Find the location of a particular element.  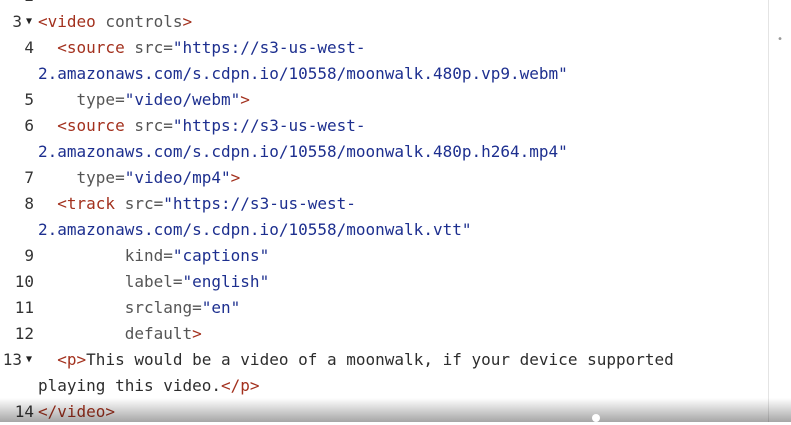

code-text: kind="captions" is located at coordinates (154, 256).